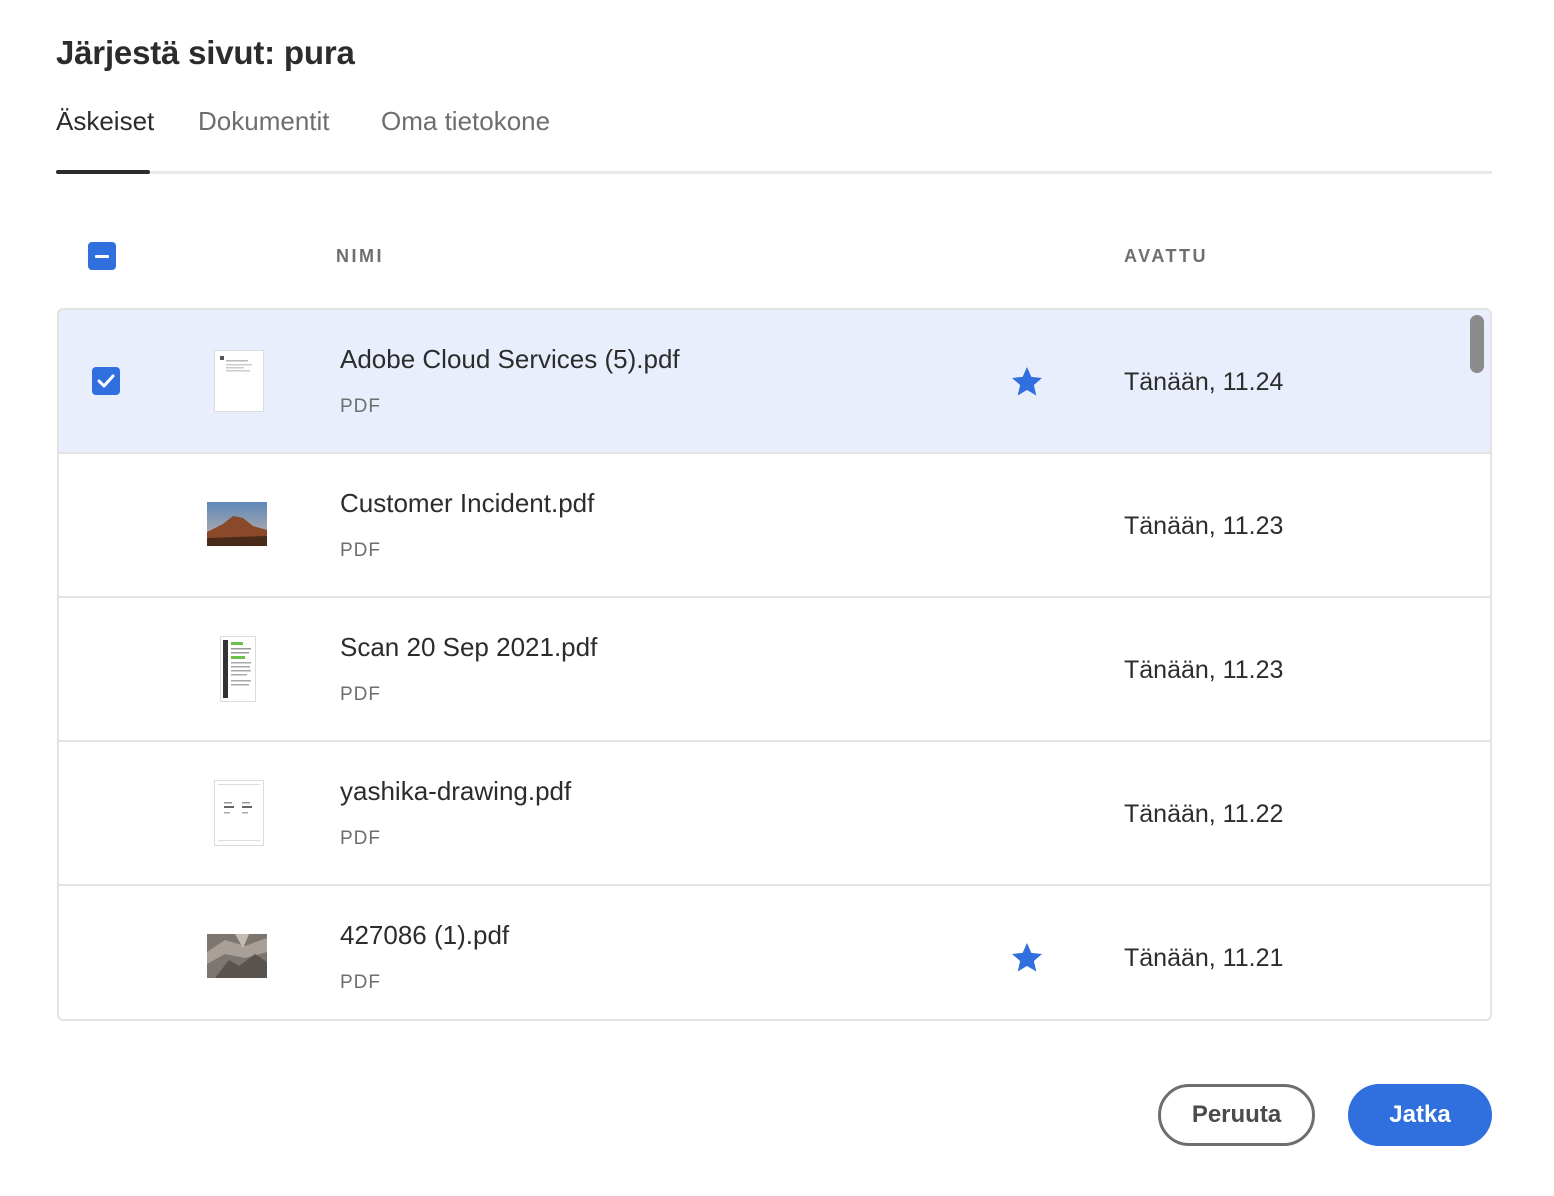 The width and height of the screenshot is (1554, 1196). What do you see at coordinates (1204, 382) in the screenshot?
I see `opened-date: Tänään, 11.24` at bounding box center [1204, 382].